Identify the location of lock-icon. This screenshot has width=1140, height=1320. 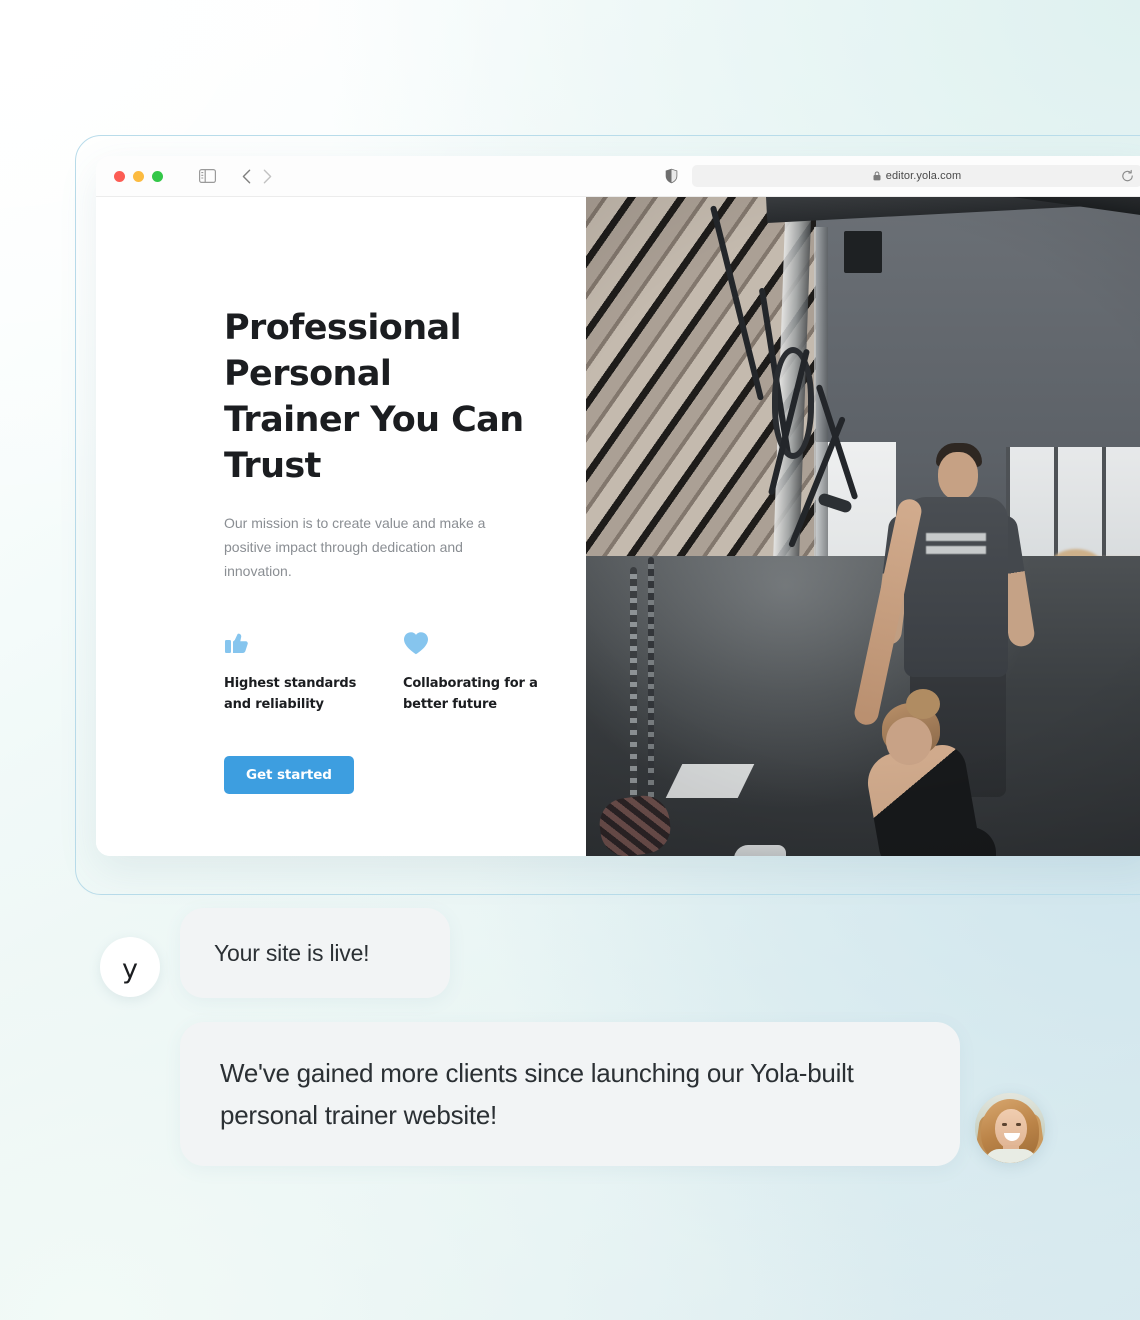
(877, 176).